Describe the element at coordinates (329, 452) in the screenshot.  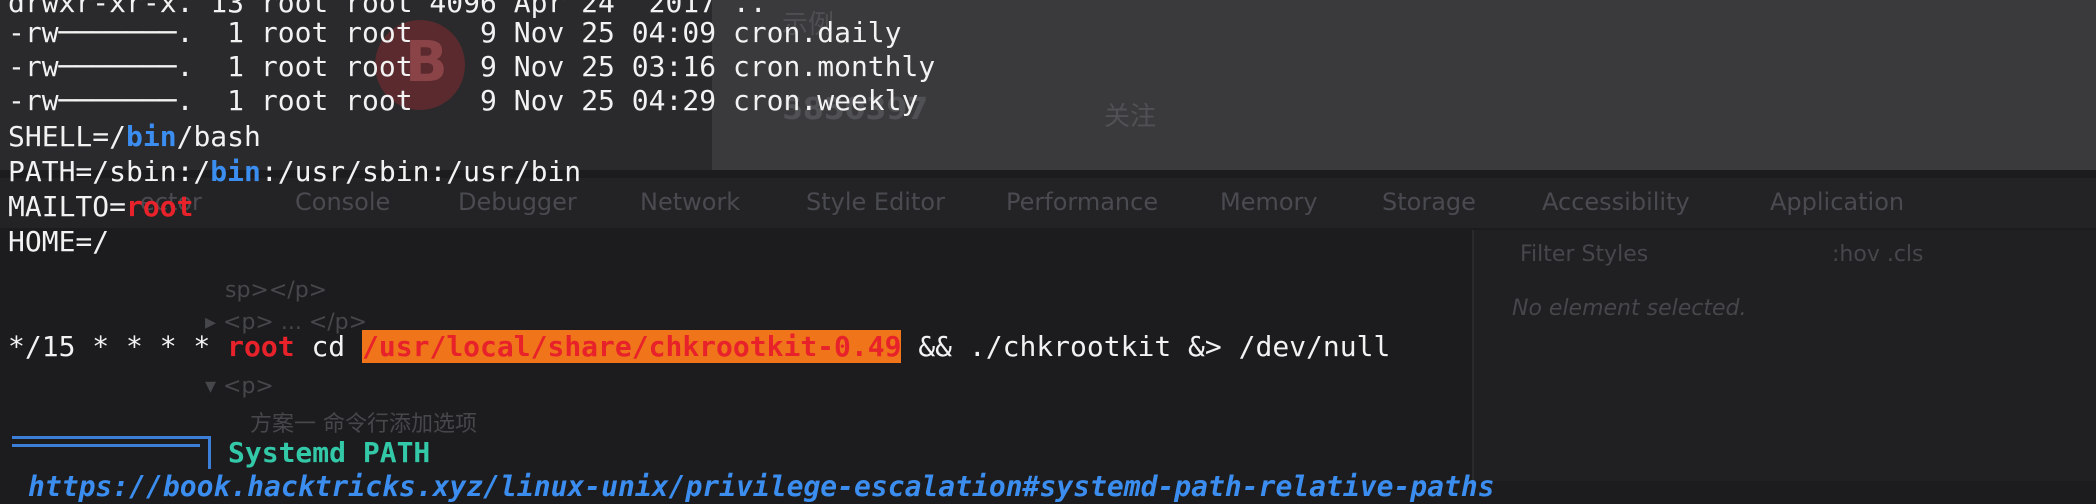
I see `section-title: Systemd PATH` at that location.